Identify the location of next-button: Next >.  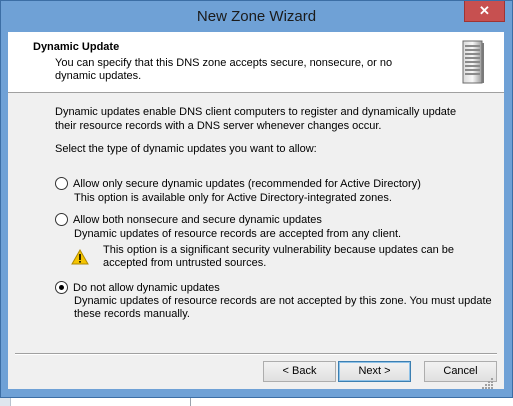
(374, 371).